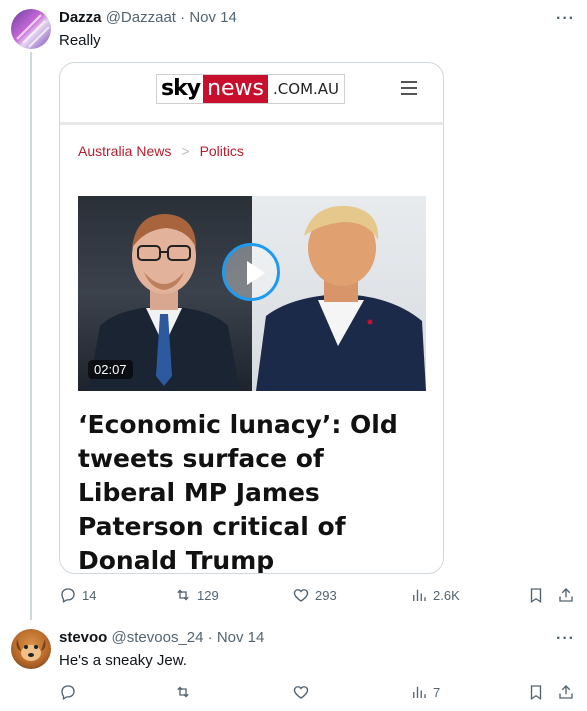 The height and width of the screenshot is (711, 587). I want to click on tweet-actions: 14 129 293 2.6K, so click(319, 596).